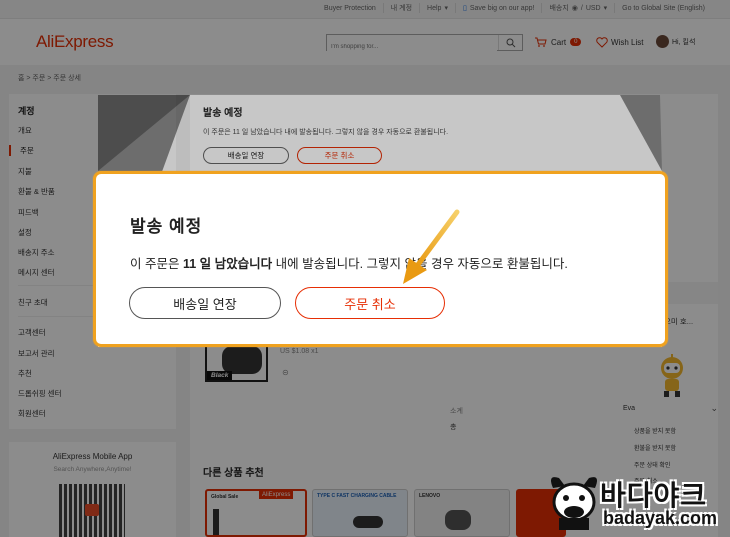 Image resolution: width=730 pixels, height=537 pixels. Describe the element at coordinates (660, 518) in the screenshot. I see `watermark-latin: badayak.com` at that location.